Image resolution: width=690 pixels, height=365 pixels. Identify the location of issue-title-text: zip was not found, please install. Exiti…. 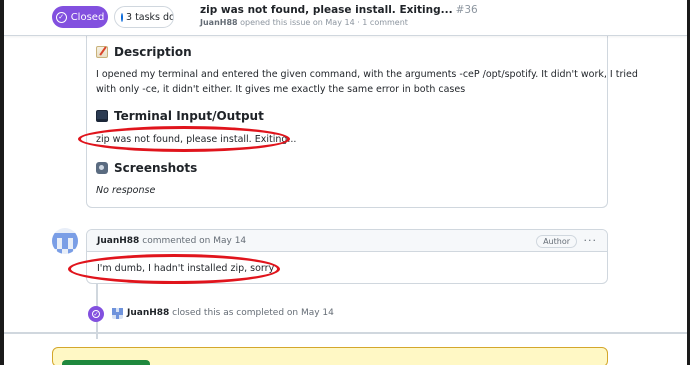
(326, 10).